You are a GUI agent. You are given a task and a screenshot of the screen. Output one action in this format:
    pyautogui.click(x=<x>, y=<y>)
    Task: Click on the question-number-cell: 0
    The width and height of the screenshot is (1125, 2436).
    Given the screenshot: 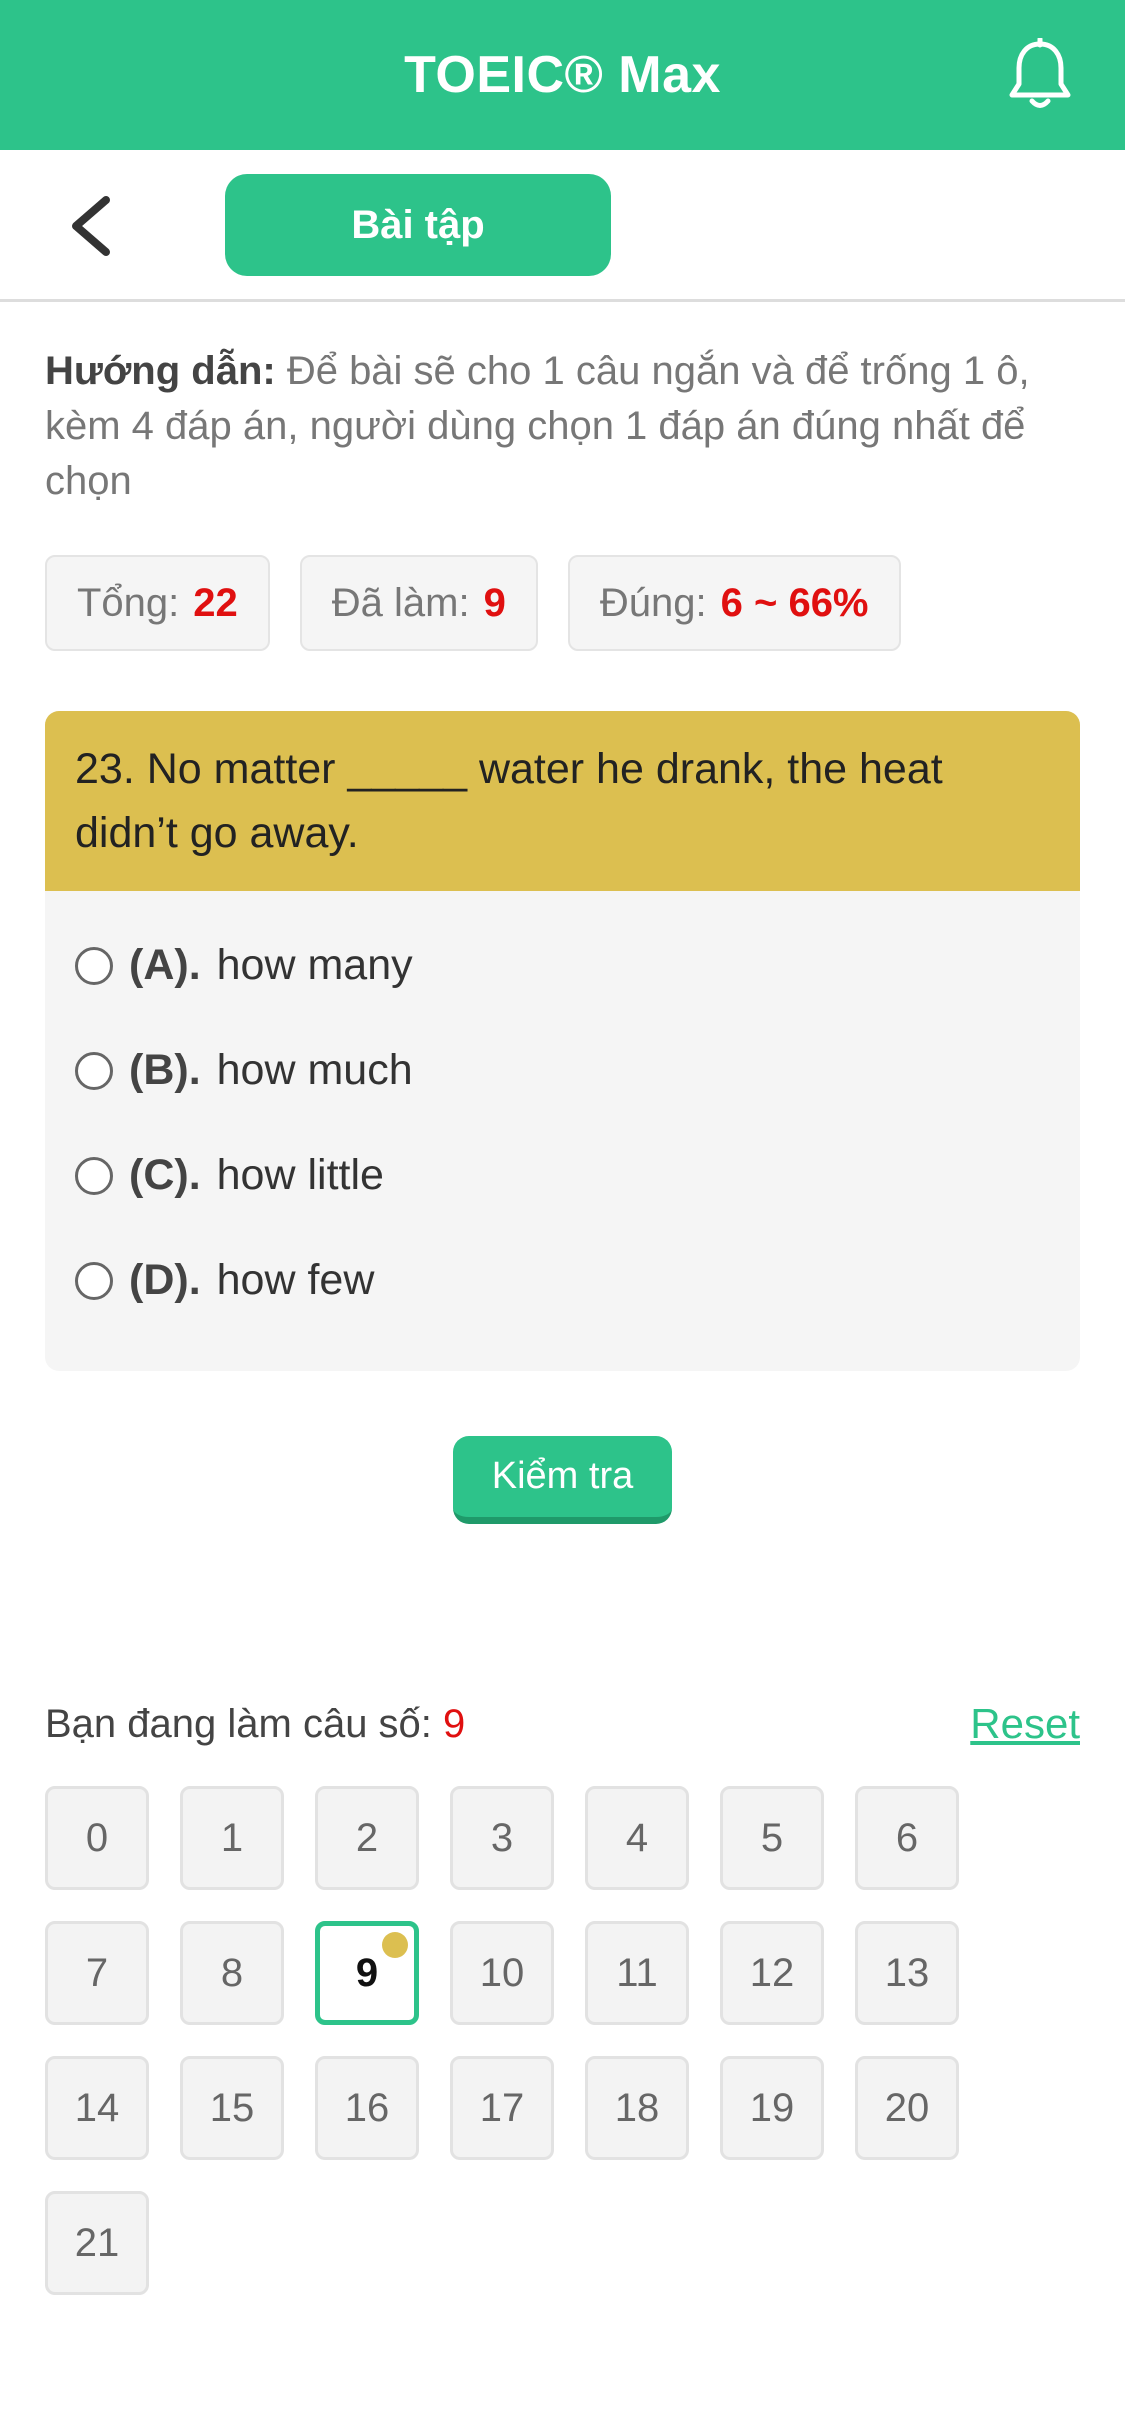 What is the action you would take?
    pyautogui.click(x=97, y=1838)
    